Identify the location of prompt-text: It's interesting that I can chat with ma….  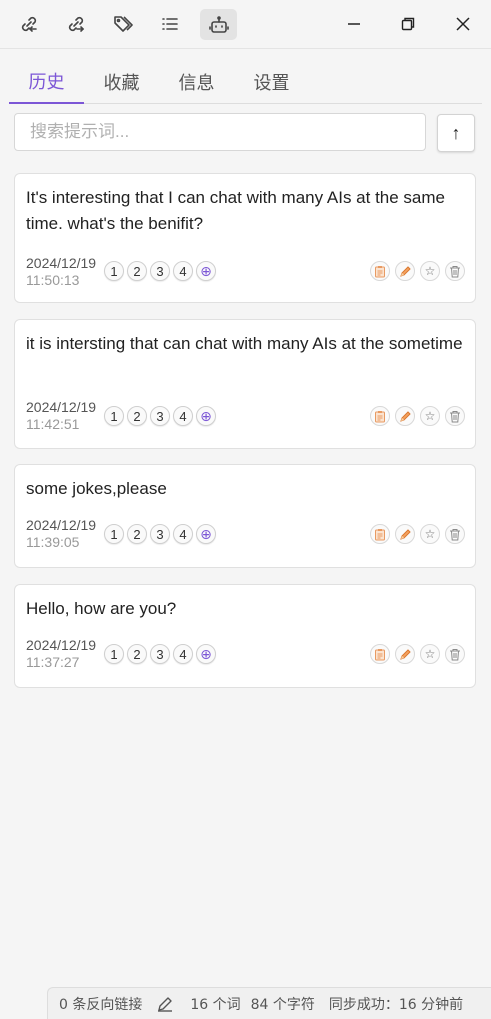
(236, 210).